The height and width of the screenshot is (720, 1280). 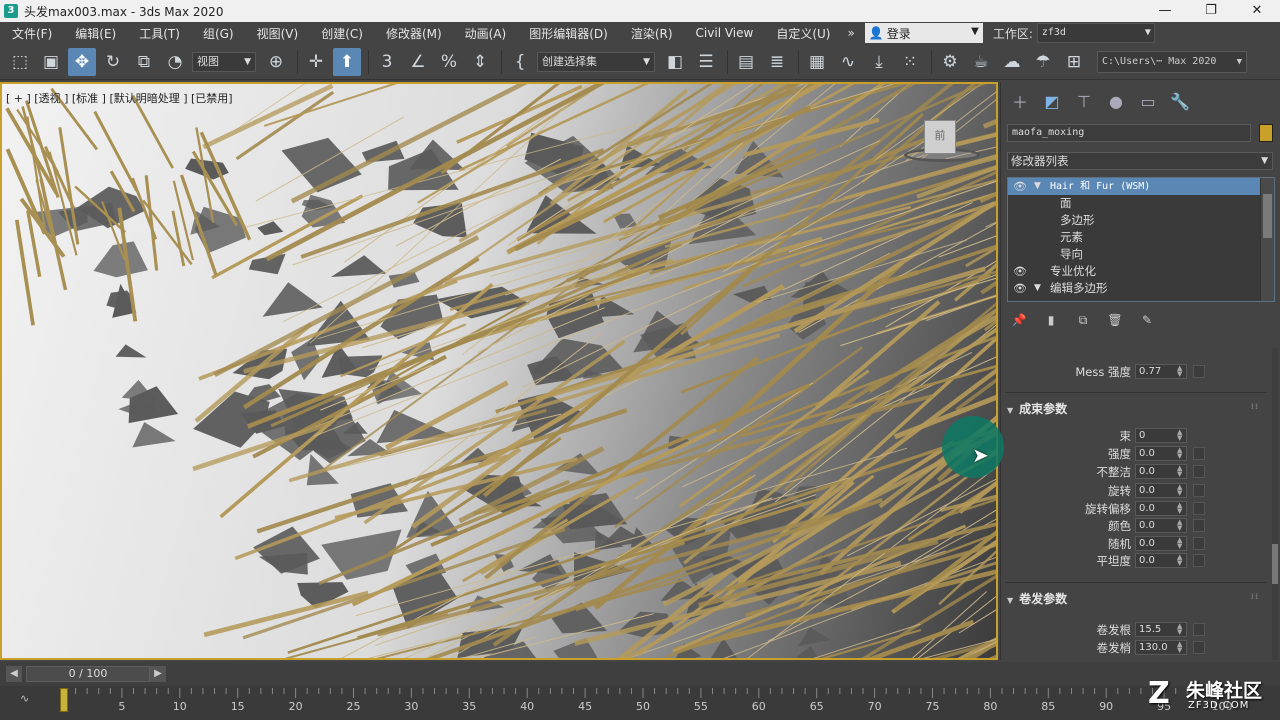 I want to click on reference-coordinate-select: 视图 ▼, so click(x=224, y=61).